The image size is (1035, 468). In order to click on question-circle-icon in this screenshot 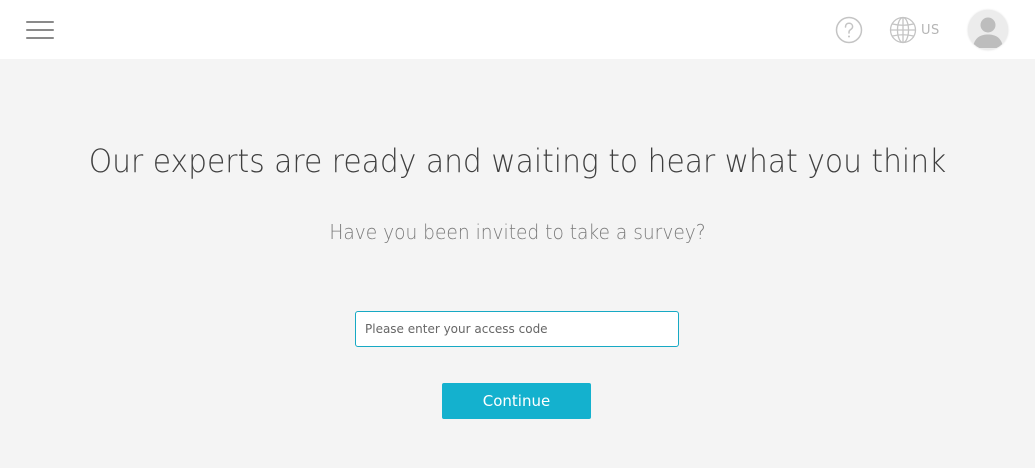, I will do `click(849, 30)`.